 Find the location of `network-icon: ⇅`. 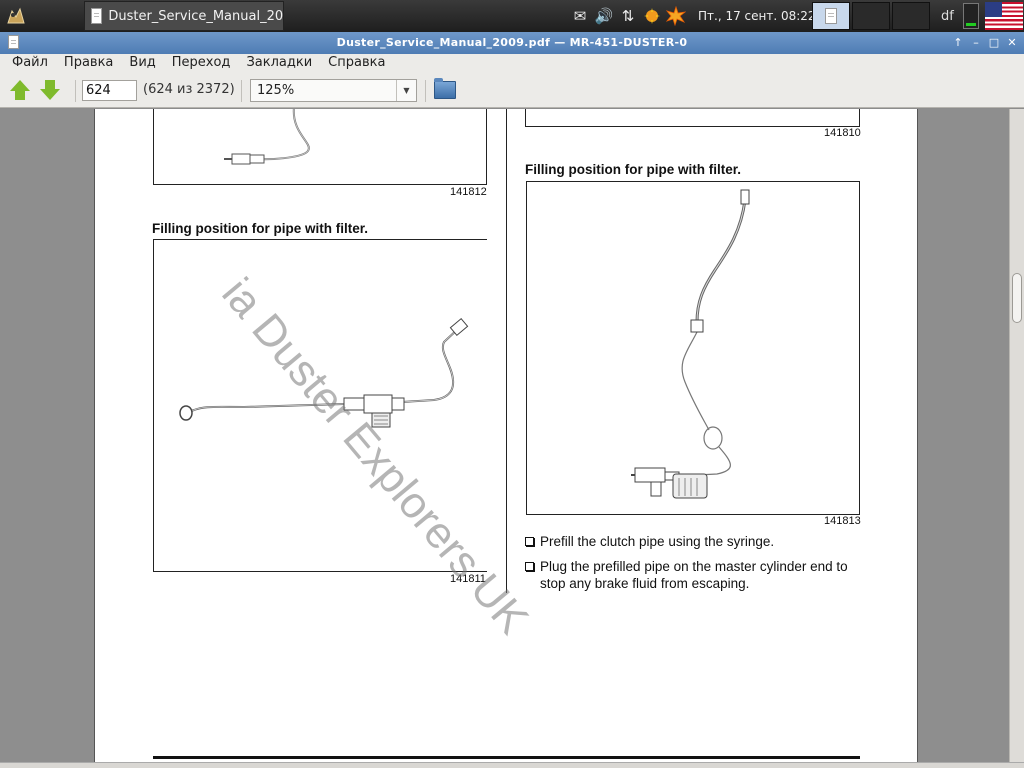

network-icon: ⇅ is located at coordinates (628, 16).